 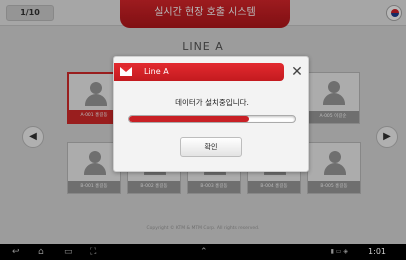 What do you see at coordinates (199, 72) in the screenshot?
I see `dialog-header: Line A` at bounding box center [199, 72].